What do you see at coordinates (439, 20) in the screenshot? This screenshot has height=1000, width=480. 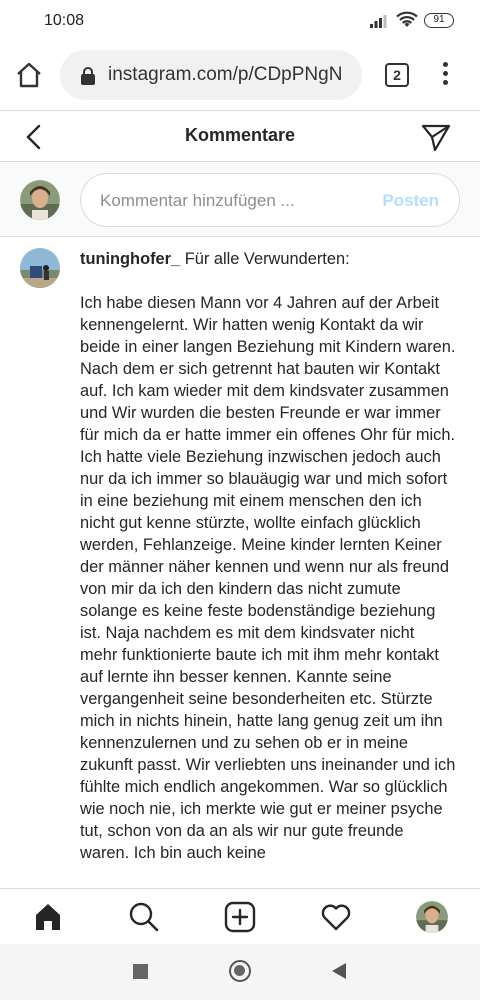 I see `battery-indicator: 91` at bounding box center [439, 20].